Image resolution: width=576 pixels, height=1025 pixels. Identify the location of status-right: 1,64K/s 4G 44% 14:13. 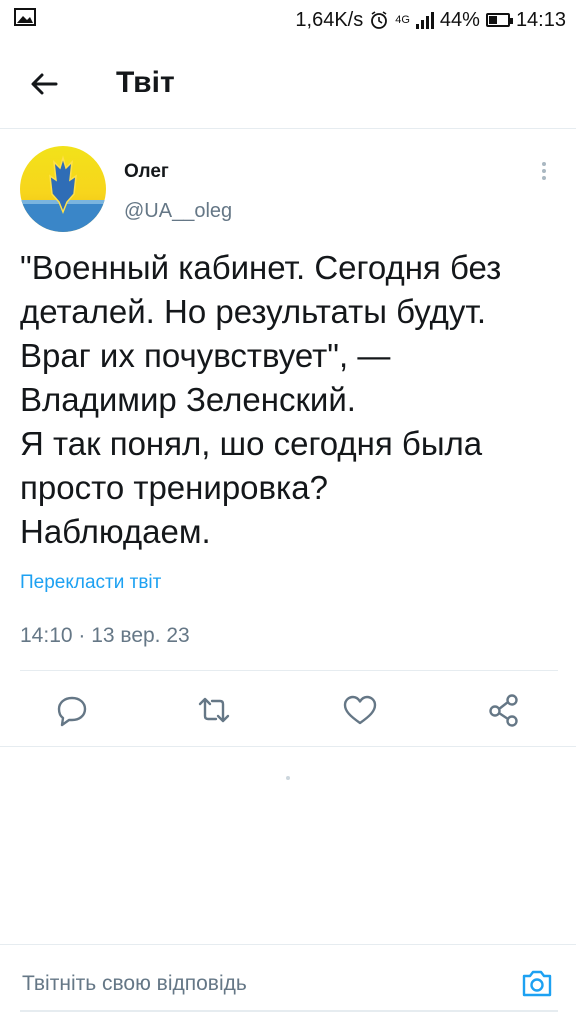
(430, 20).